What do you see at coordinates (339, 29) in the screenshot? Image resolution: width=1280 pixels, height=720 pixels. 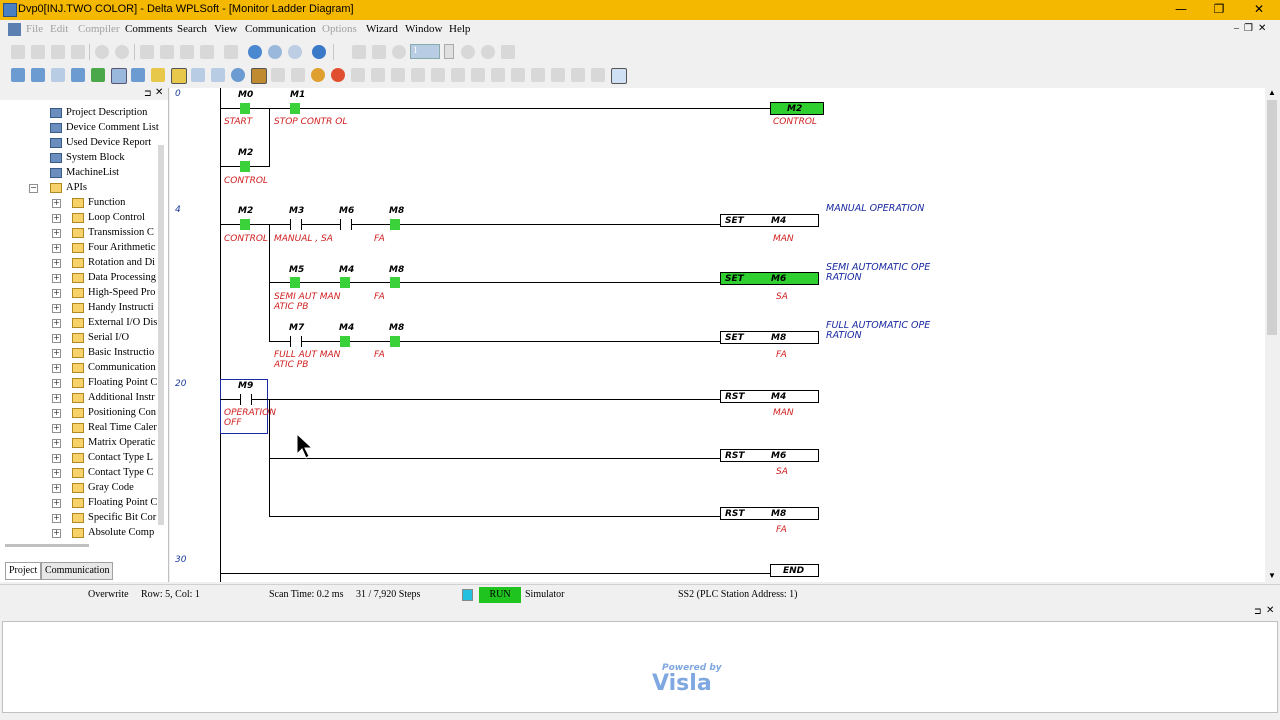 I see `menu-options: Options` at bounding box center [339, 29].